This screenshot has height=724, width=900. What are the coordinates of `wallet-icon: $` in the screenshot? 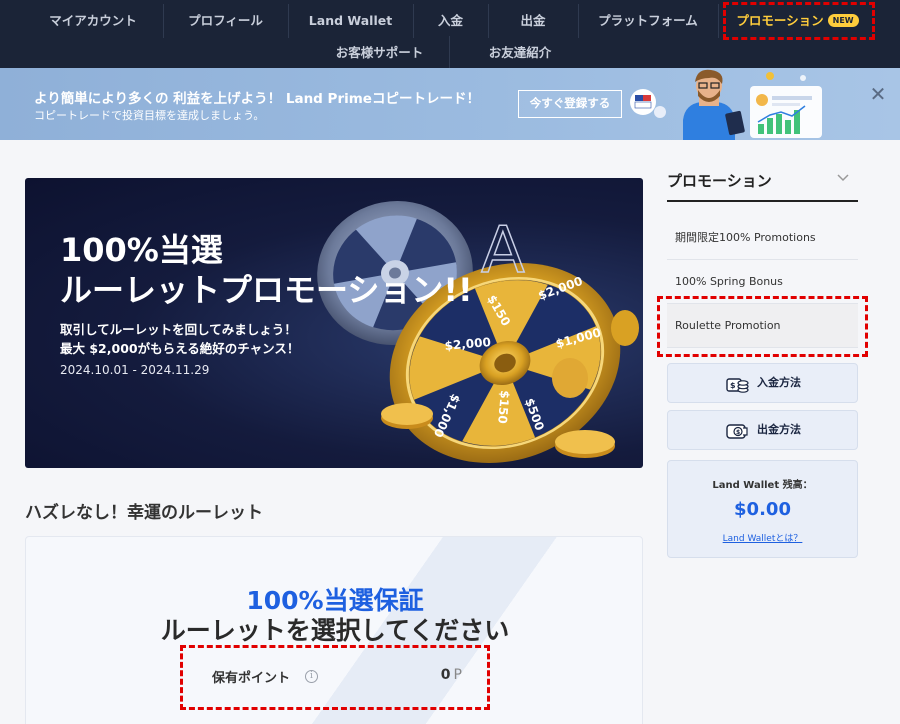 It's located at (737, 431).